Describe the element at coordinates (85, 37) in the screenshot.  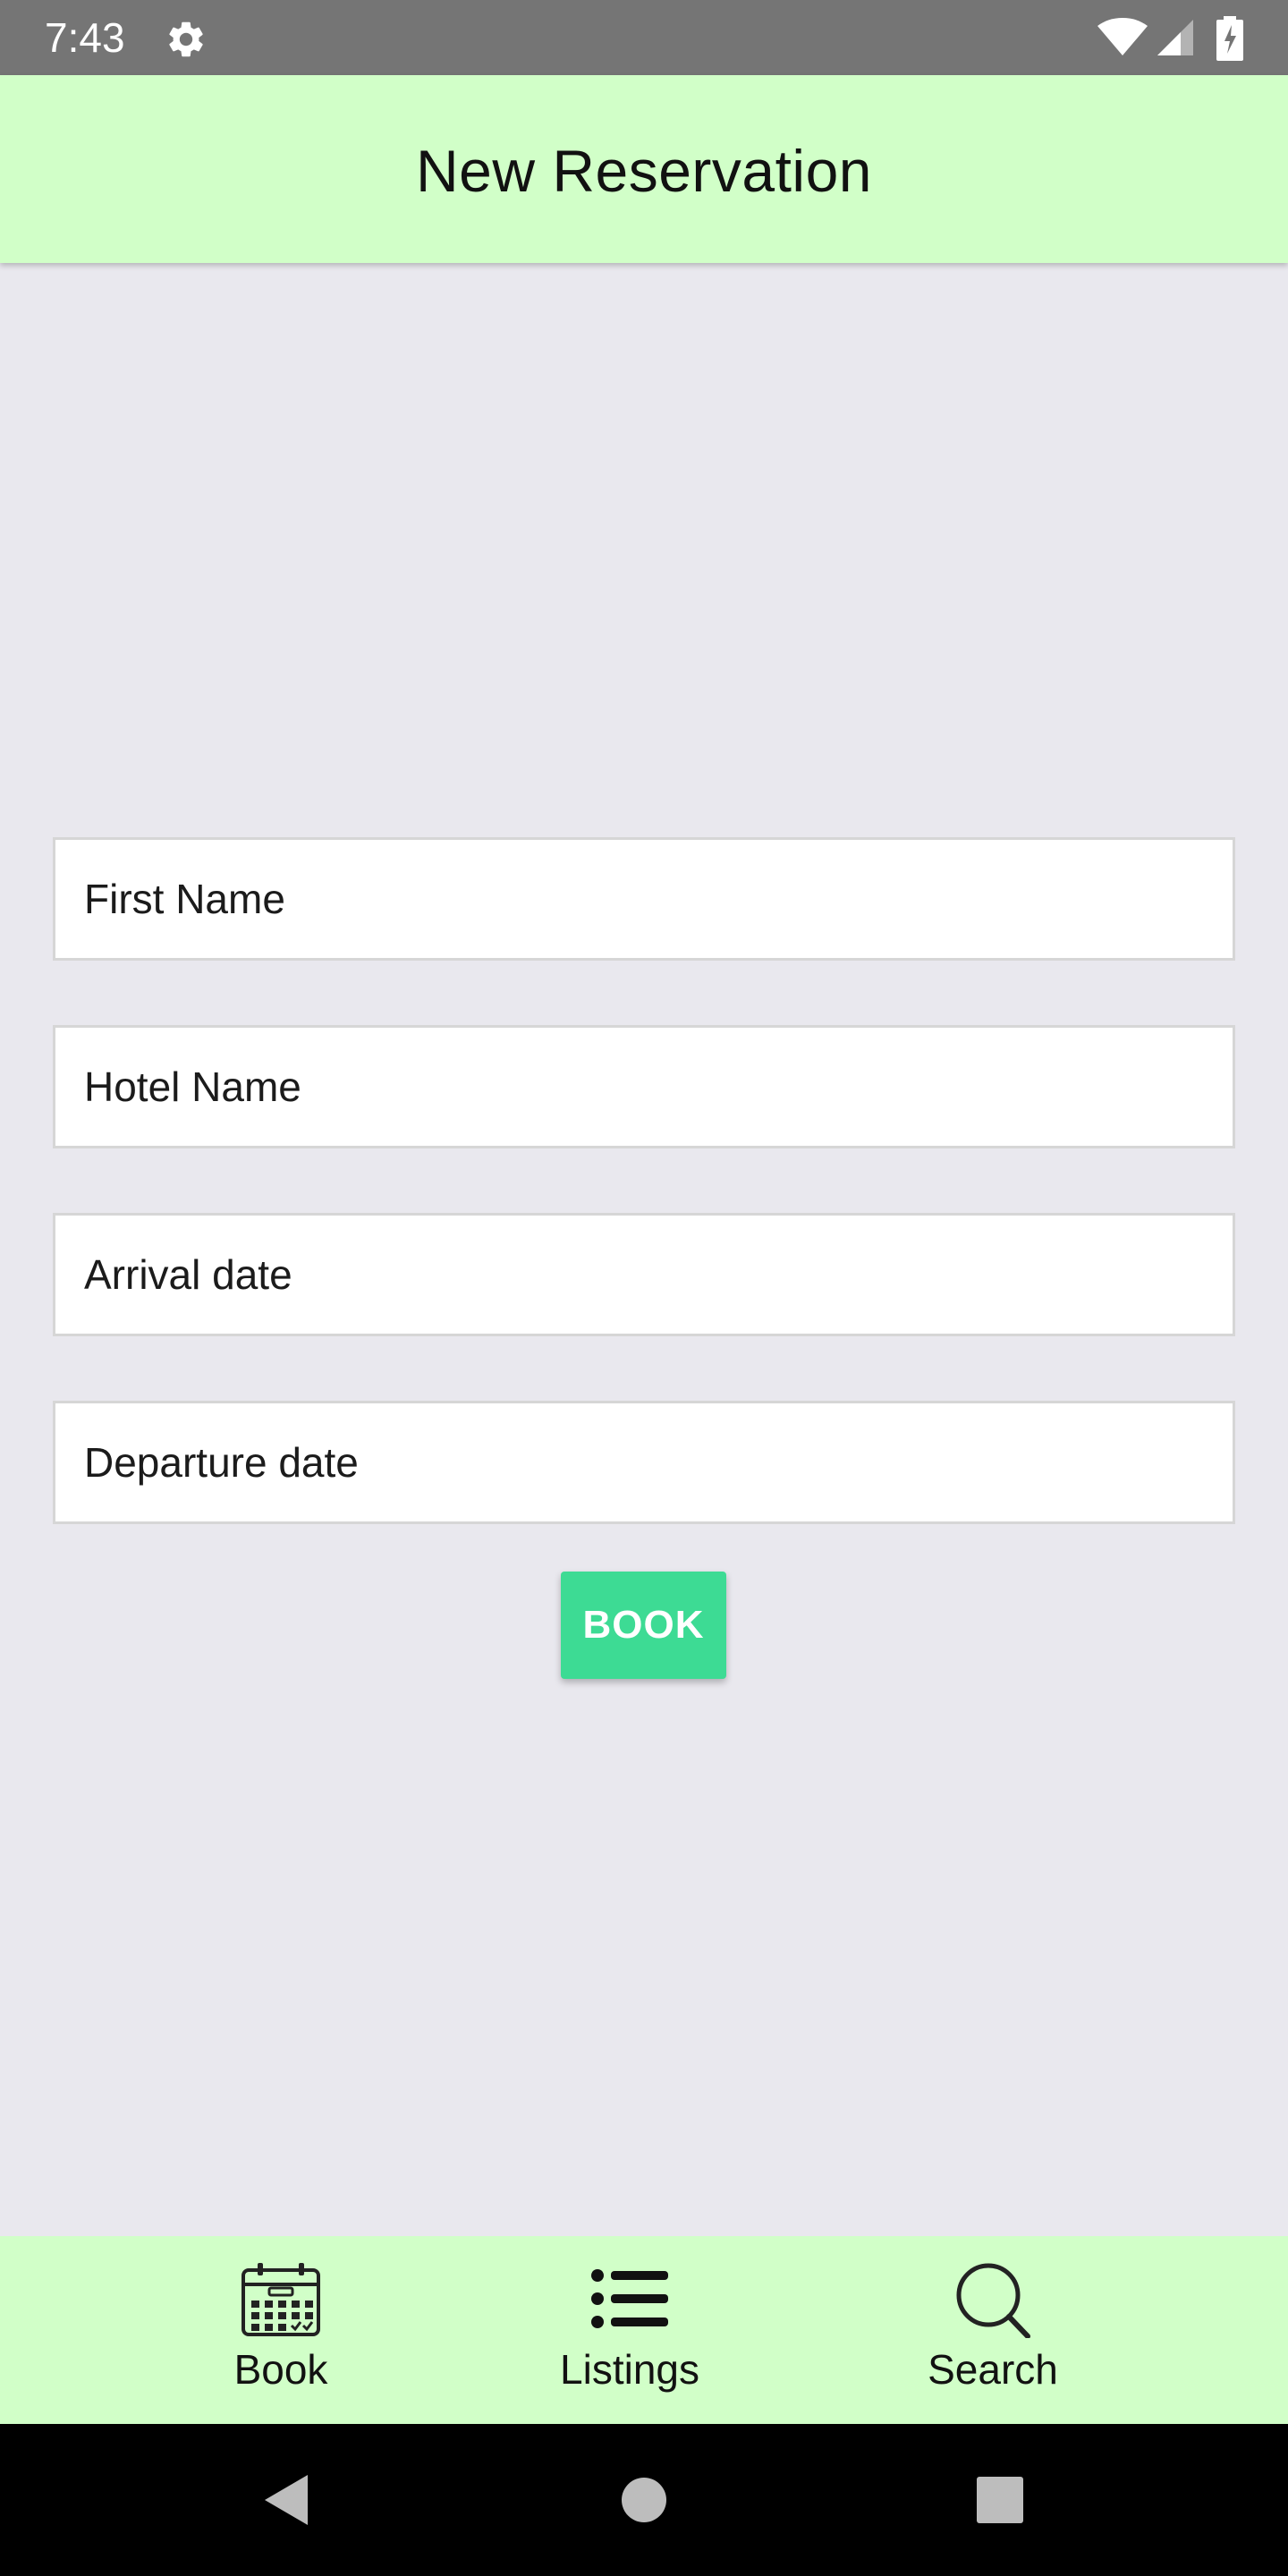
I see `status-time: 7:43` at that location.